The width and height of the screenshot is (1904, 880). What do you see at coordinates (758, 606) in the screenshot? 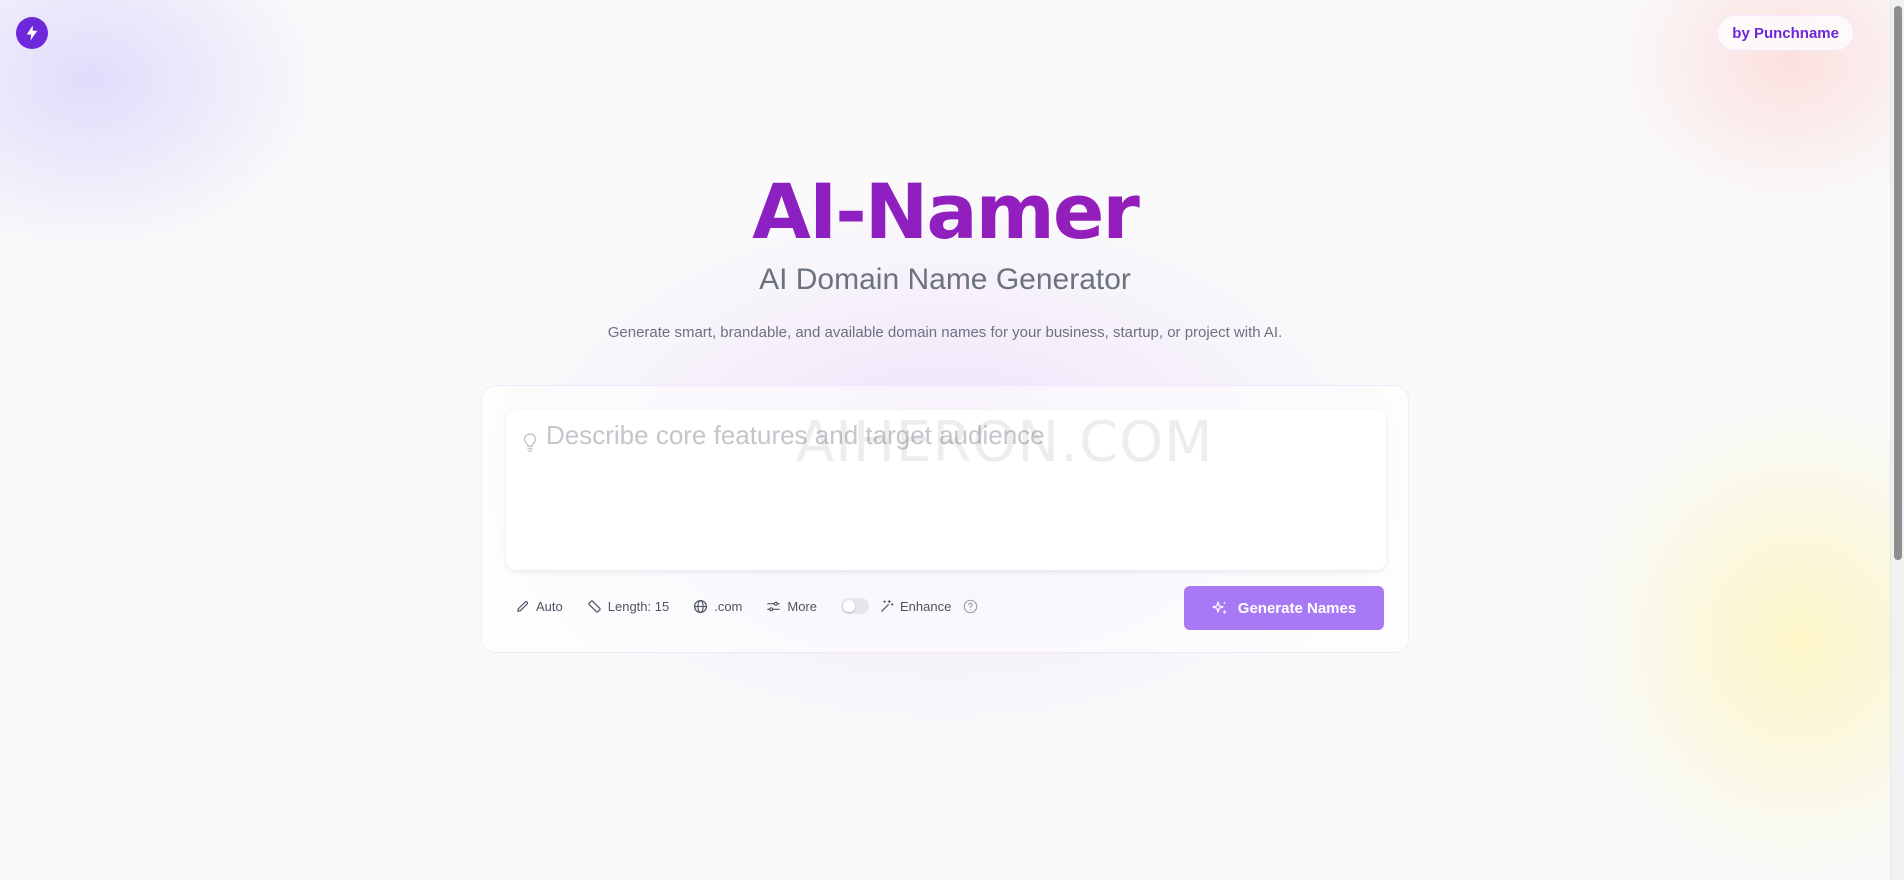
I see `options-bar: Auto Length: 15 .com More Enhance` at bounding box center [758, 606].